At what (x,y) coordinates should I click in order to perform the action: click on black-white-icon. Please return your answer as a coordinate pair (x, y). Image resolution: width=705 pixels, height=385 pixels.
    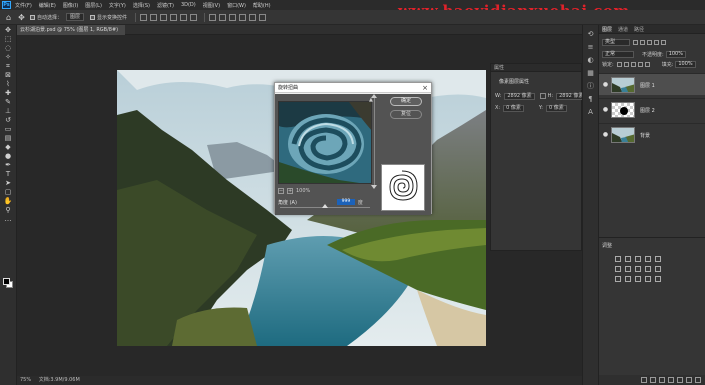
    Looking at the image, I should click on (638, 269).